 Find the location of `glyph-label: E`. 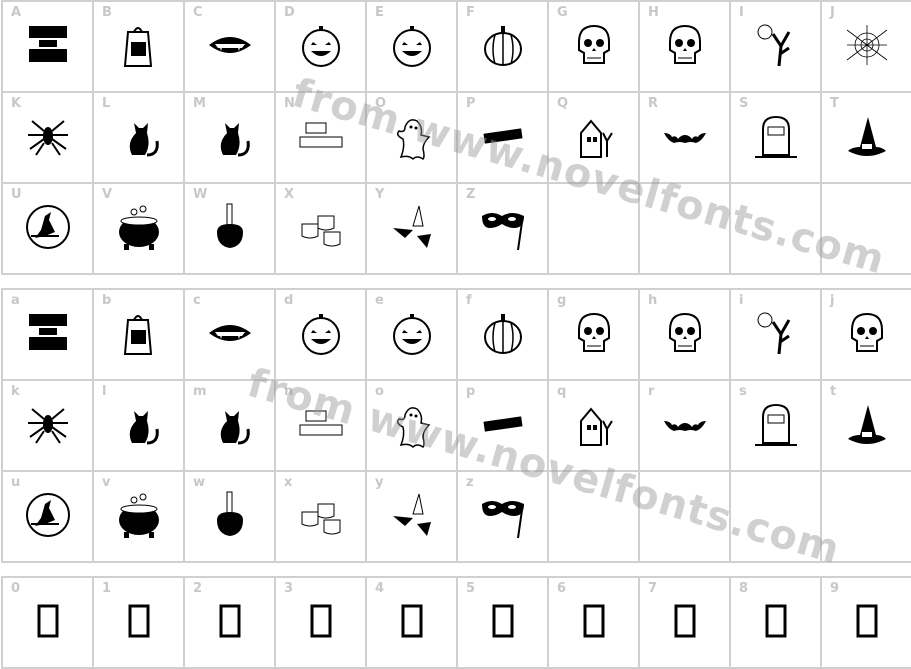

glyph-label: E is located at coordinates (379, 12).